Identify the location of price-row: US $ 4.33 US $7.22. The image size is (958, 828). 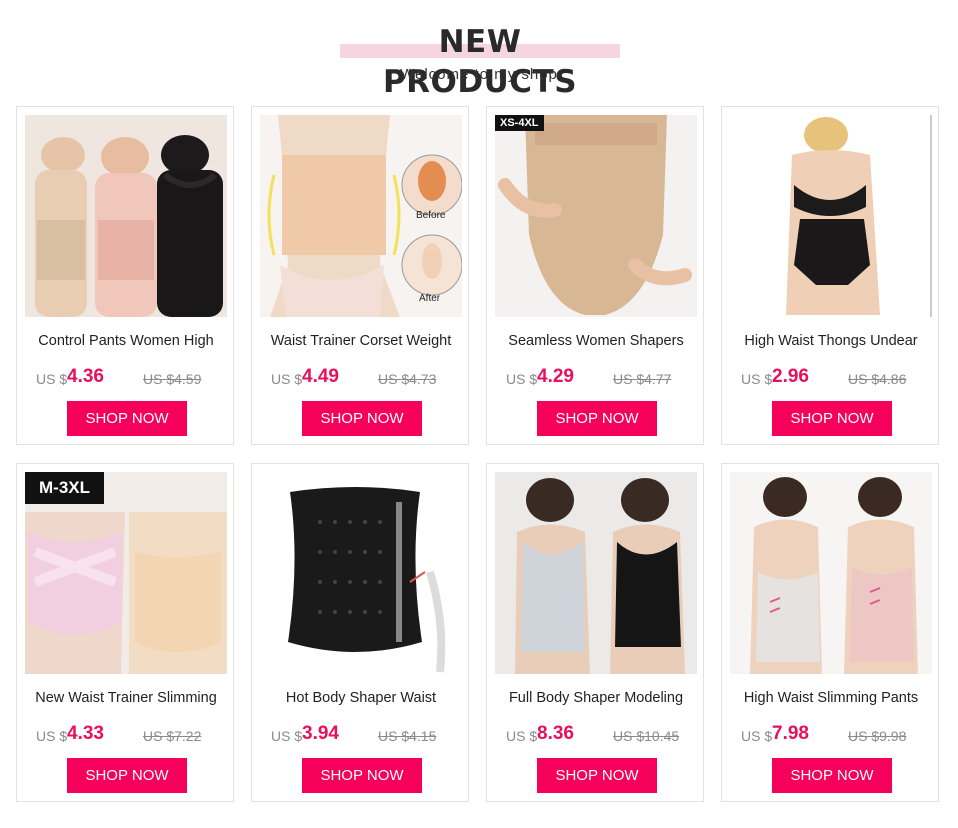
(131, 736).